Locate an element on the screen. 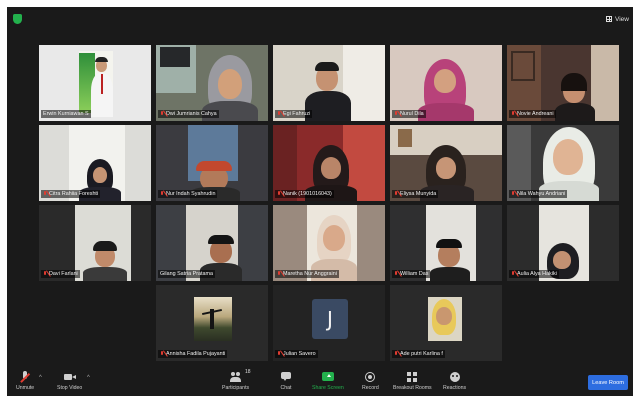 The image size is (640, 396). record-button: Record is located at coordinates (370, 381).